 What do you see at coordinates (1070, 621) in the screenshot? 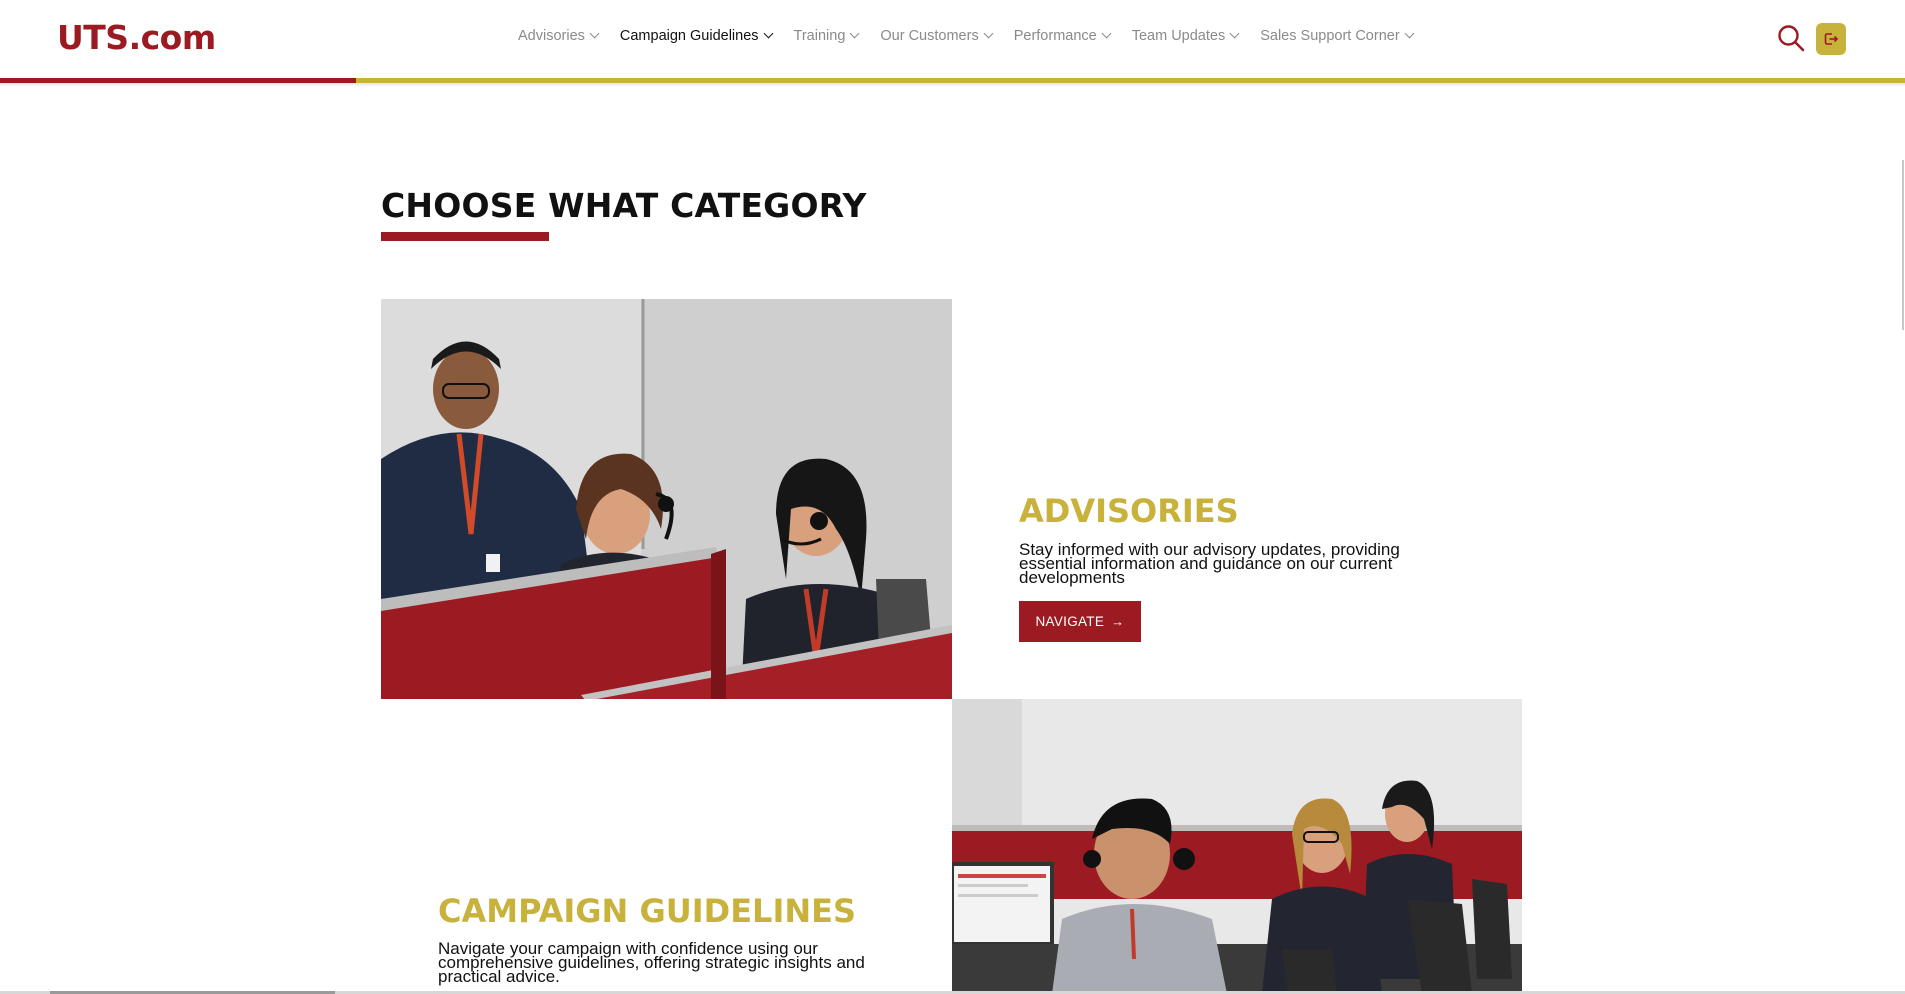
I see `navigate-button-label: NAVIGATE` at bounding box center [1070, 621].